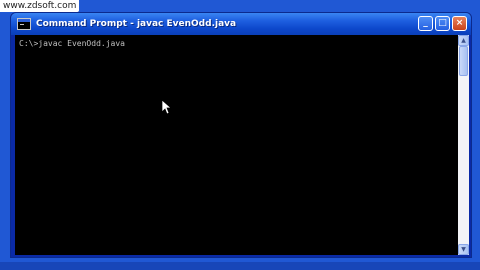 The image size is (480, 270). Describe the element at coordinates (240, 266) in the screenshot. I see `taskbar-edge` at that location.